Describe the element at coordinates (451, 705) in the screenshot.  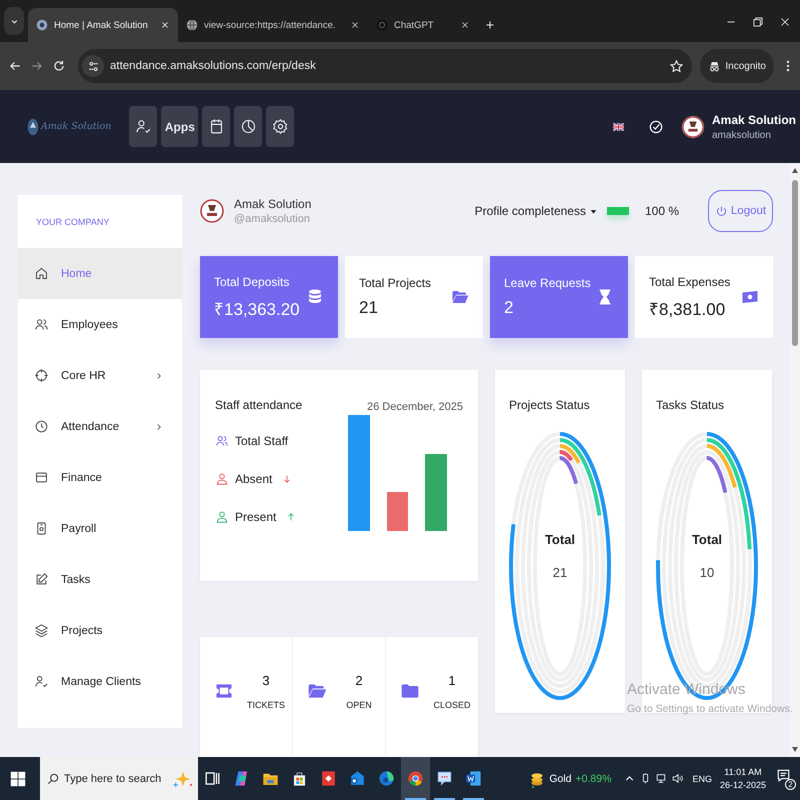
I see `ticket-label: CLOSED` at that location.